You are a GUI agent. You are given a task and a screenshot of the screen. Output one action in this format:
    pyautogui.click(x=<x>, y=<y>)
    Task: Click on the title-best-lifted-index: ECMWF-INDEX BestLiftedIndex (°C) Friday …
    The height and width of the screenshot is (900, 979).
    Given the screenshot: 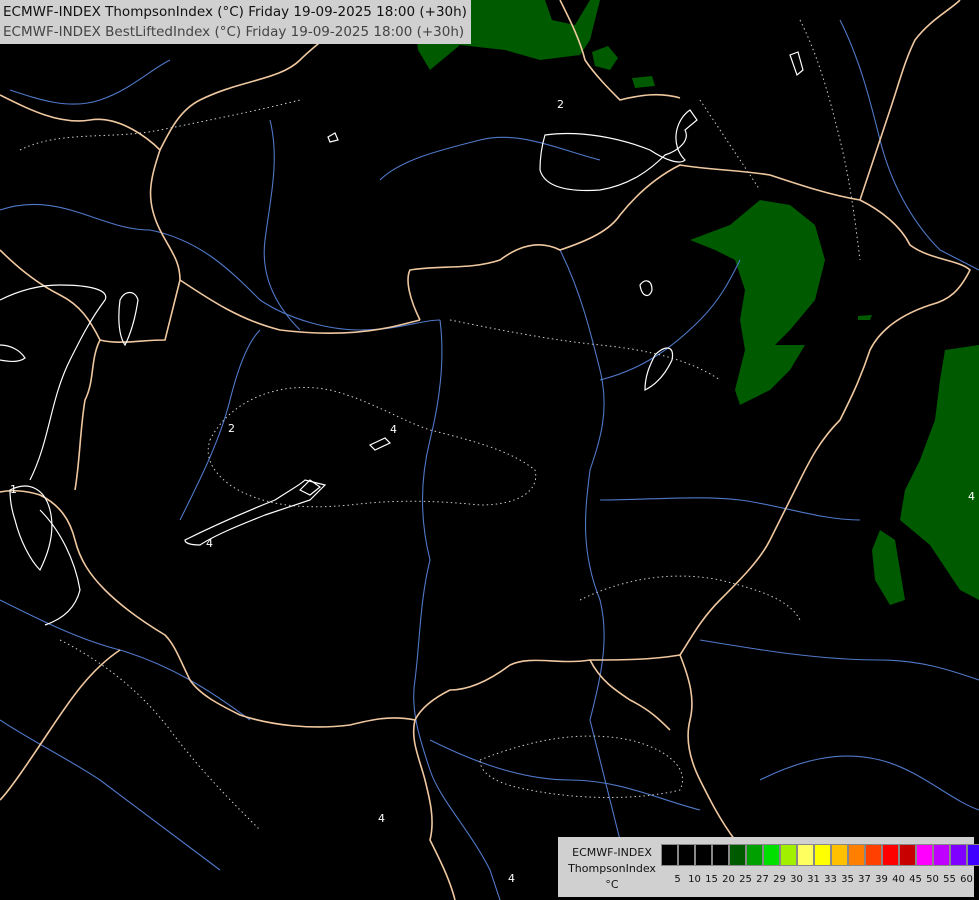 What is the action you would take?
    pyautogui.click(x=234, y=32)
    